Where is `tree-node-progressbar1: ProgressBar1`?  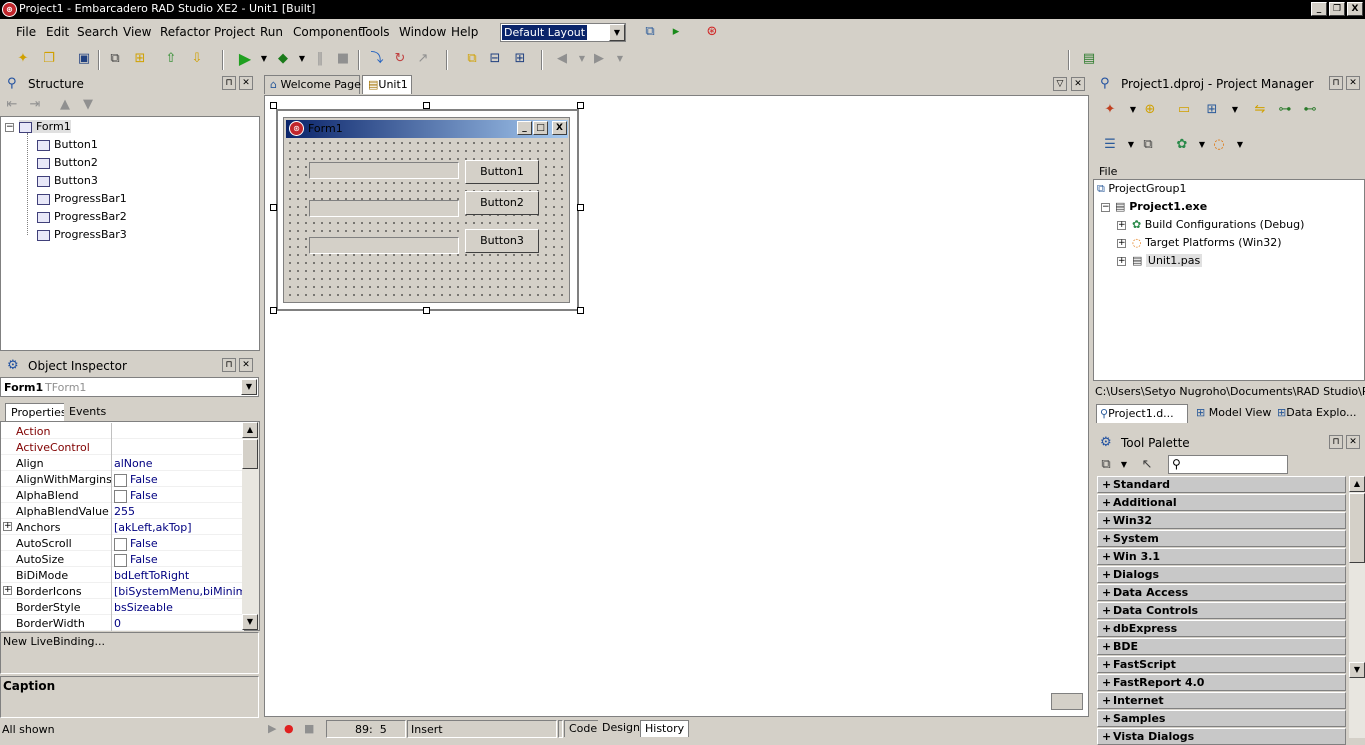
tree-node-progressbar1: ProgressBar1 is located at coordinates (82, 198).